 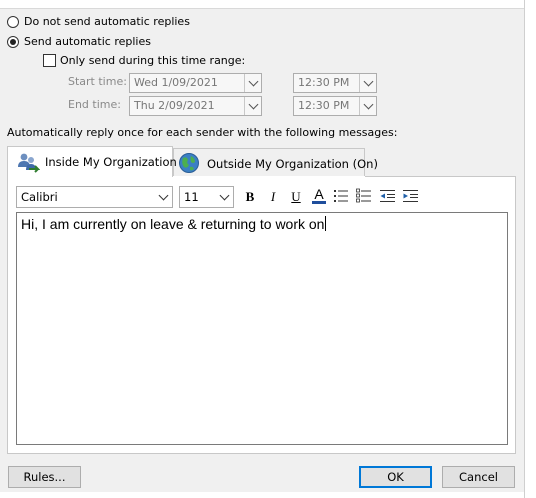 What do you see at coordinates (326, 223) in the screenshot?
I see `text-caret` at bounding box center [326, 223].